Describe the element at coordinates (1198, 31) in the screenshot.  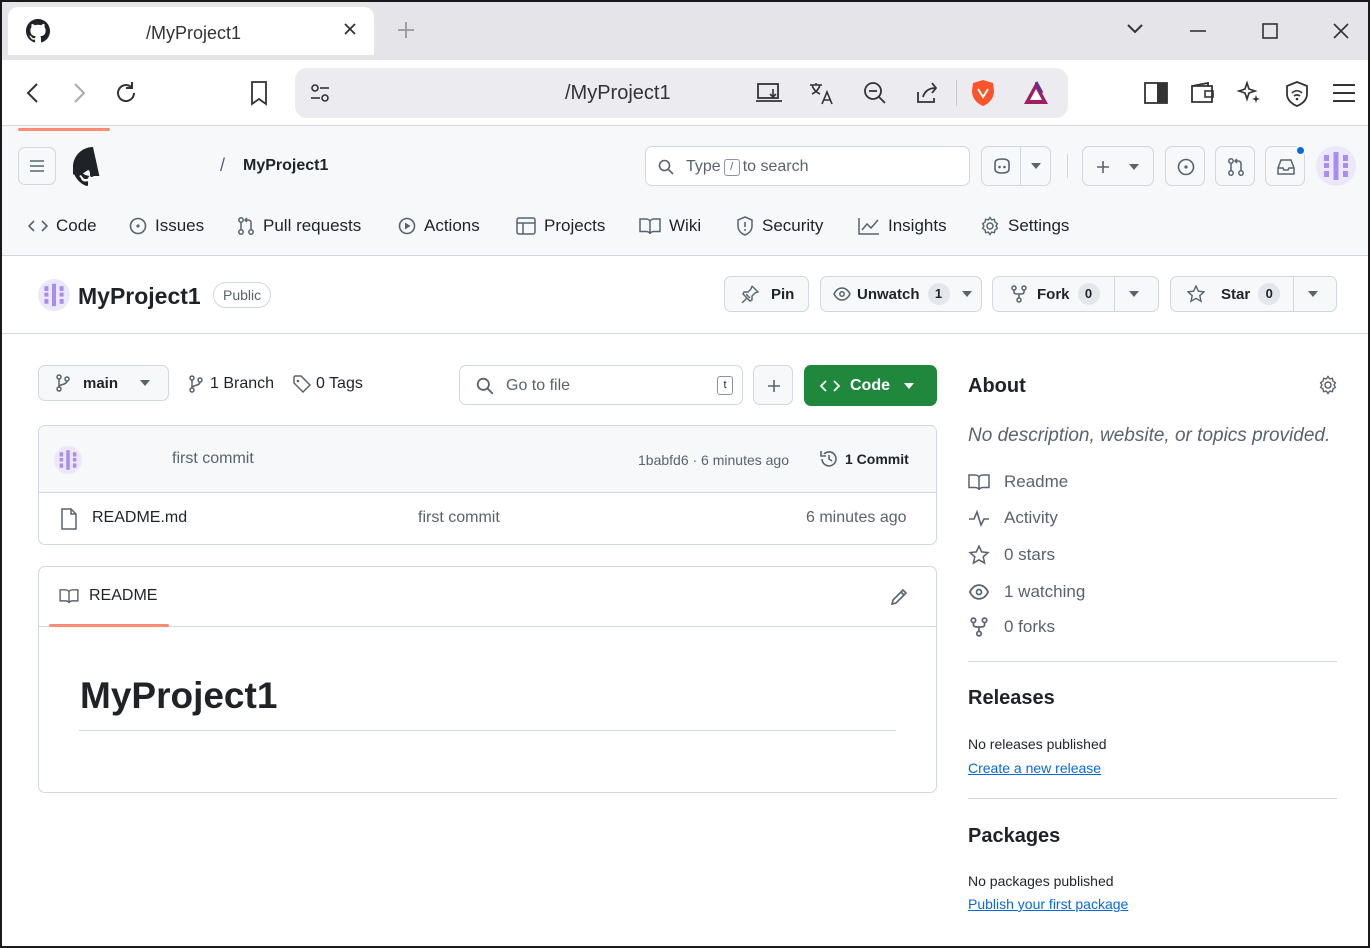
I see `minimize-icon` at that location.